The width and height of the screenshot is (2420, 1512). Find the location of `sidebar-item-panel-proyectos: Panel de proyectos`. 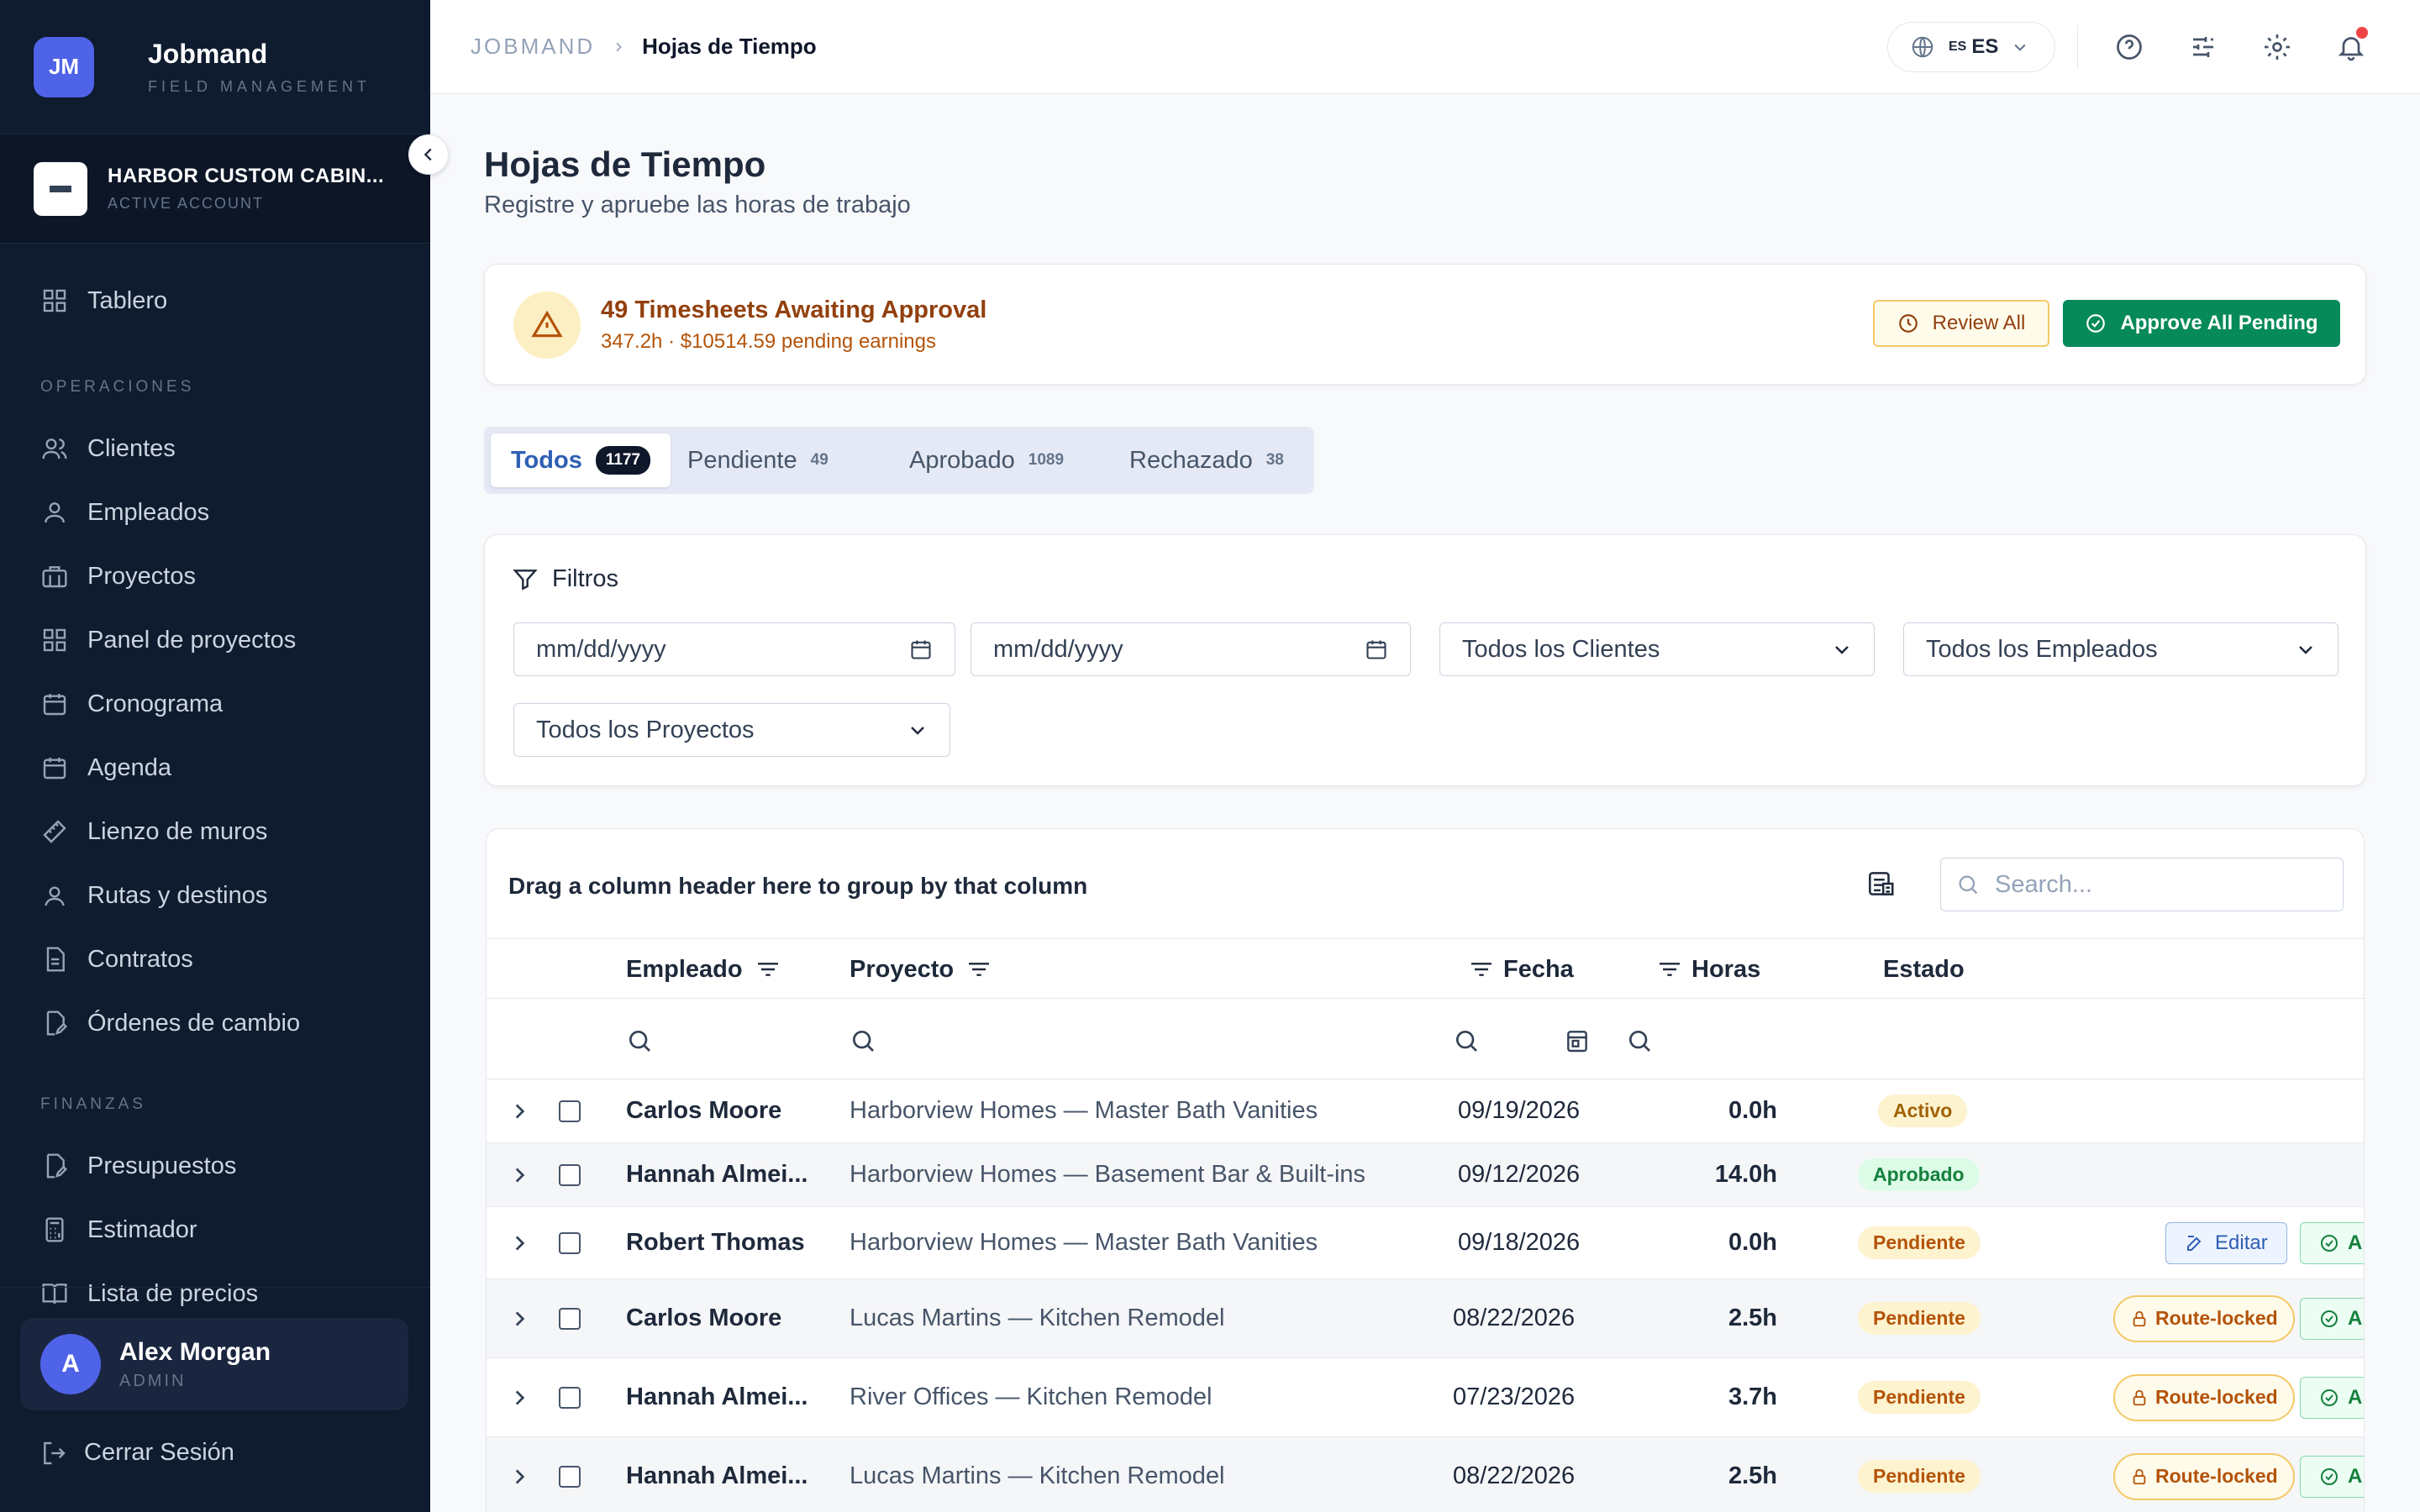

sidebar-item-panel-proyectos: Panel de proyectos is located at coordinates (215, 640).